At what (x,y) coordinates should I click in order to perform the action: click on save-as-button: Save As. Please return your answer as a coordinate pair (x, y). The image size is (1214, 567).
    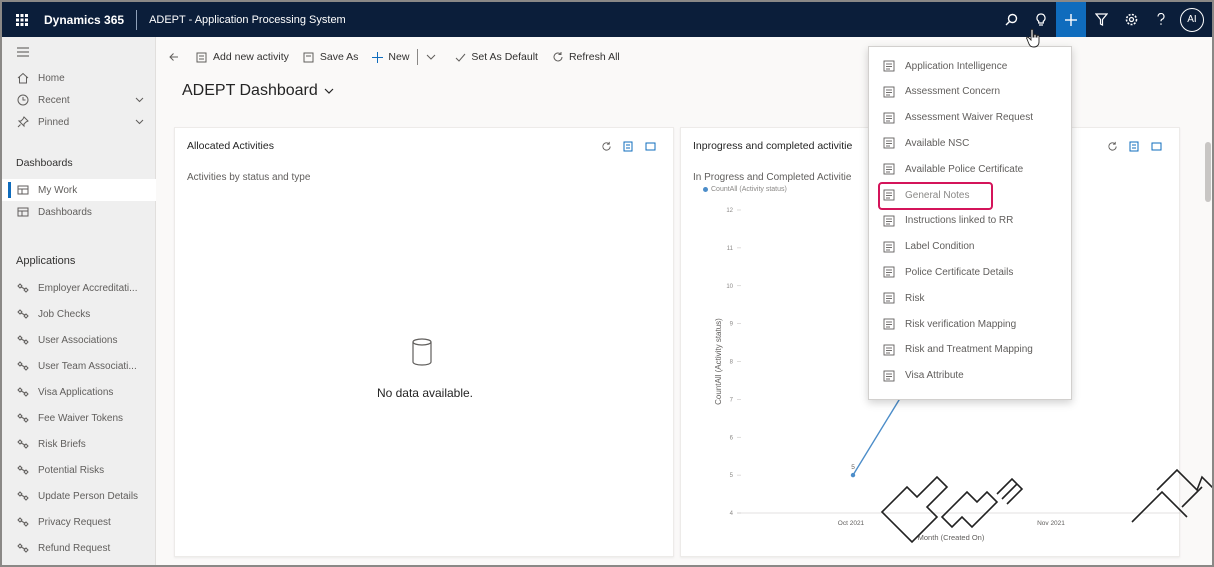
    Looking at the image, I should click on (330, 57).